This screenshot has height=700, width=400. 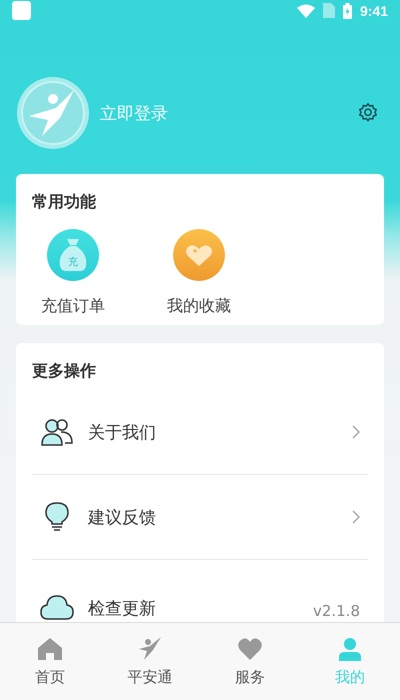 I want to click on nav-tab: 平安通, so click(x=150, y=661).